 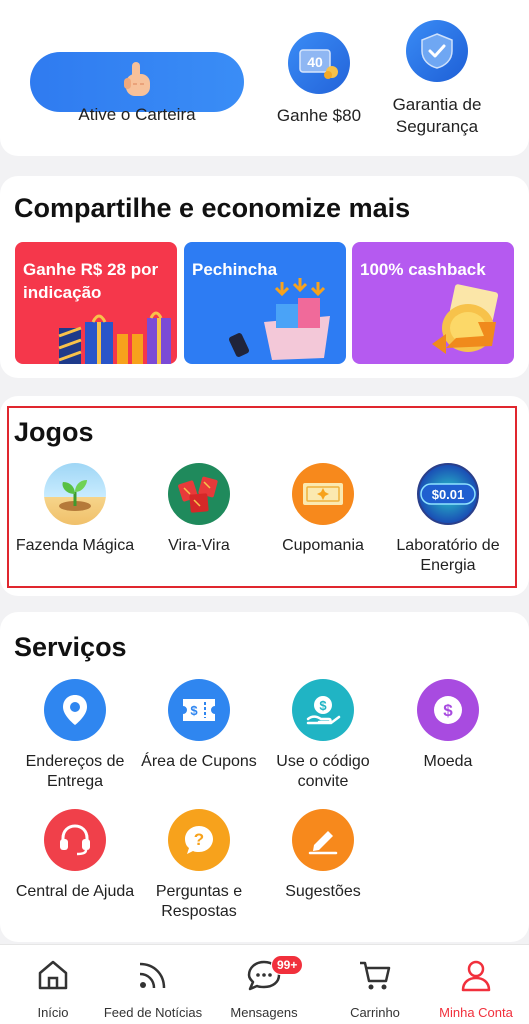 What do you see at coordinates (323, 494) in the screenshot?
I see `coupon-icon` at bounding box center [323, 494].